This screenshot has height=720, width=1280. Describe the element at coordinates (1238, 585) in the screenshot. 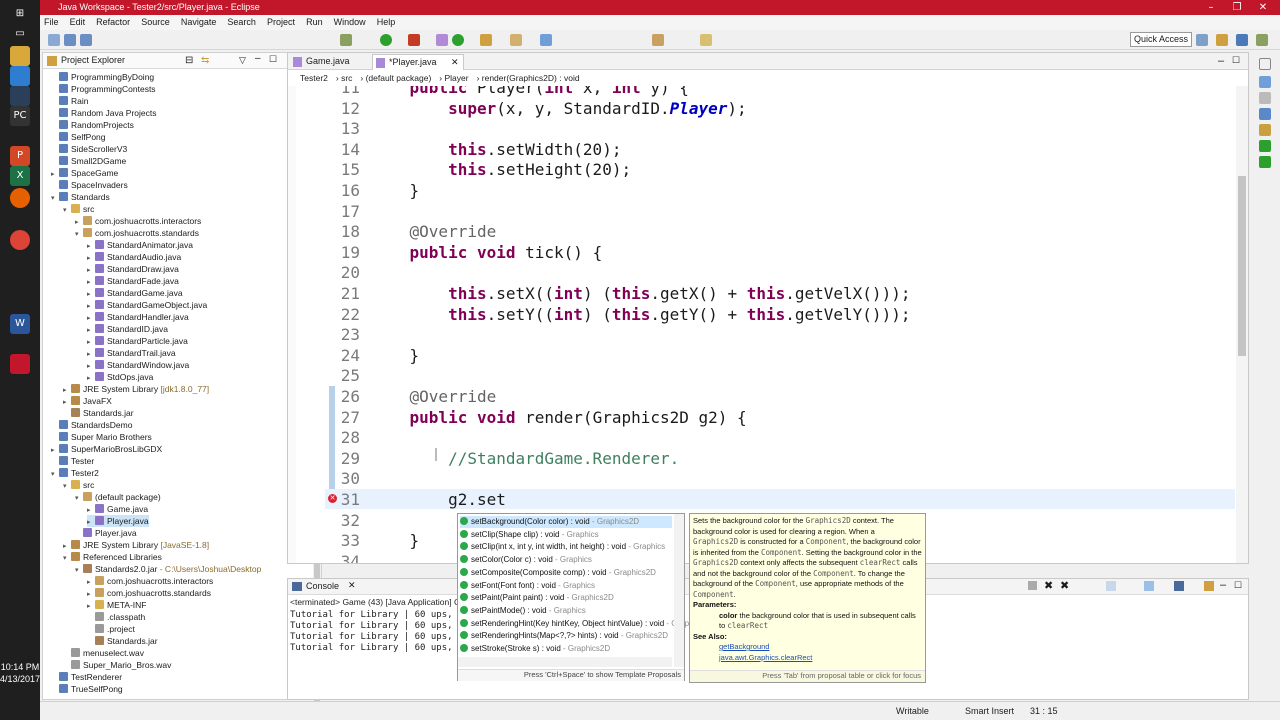

I see `maximize-console-icon: ☐` at that location.